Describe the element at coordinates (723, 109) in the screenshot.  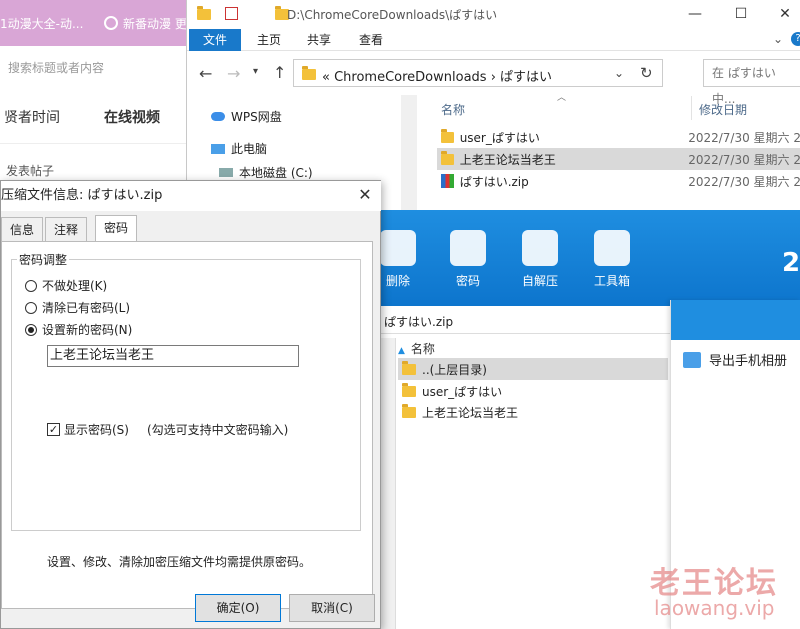
I see `column-header-modified: 修改日期` at that location.